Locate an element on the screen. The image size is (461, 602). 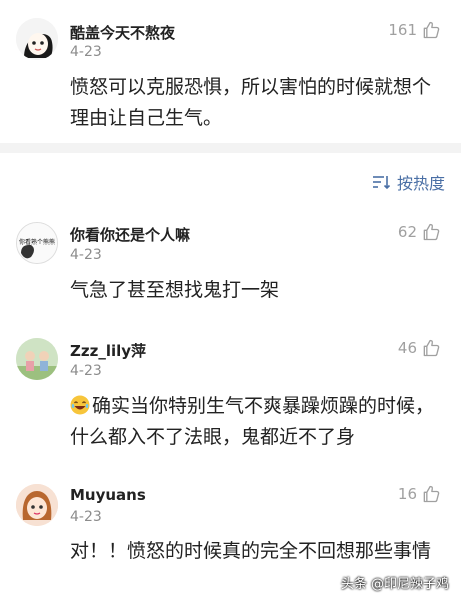
avatar-cartoon-girl-icon is located at coordinates (37, 505).